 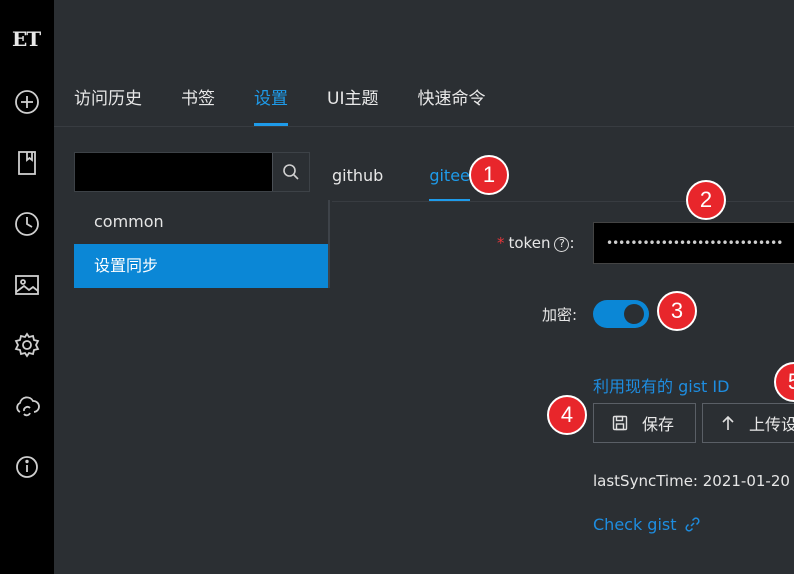 I want to click on upload-settings-button: 上传设, so click(x=748, y=423).